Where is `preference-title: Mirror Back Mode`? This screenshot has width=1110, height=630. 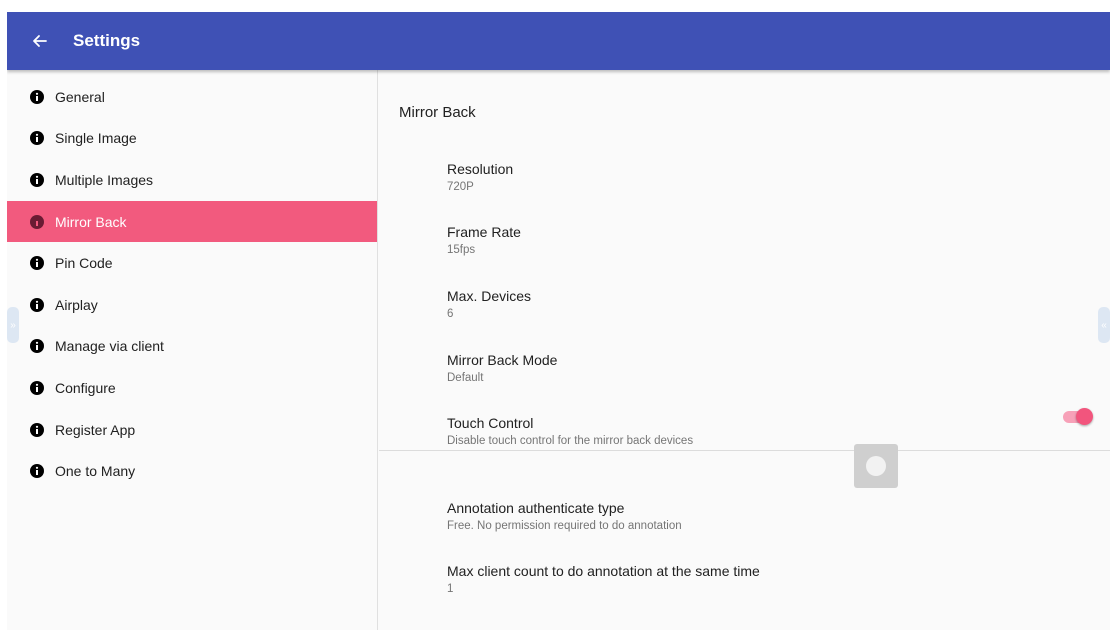 preference-title: Mirror Back Mode is located at coordinates (502, 360).